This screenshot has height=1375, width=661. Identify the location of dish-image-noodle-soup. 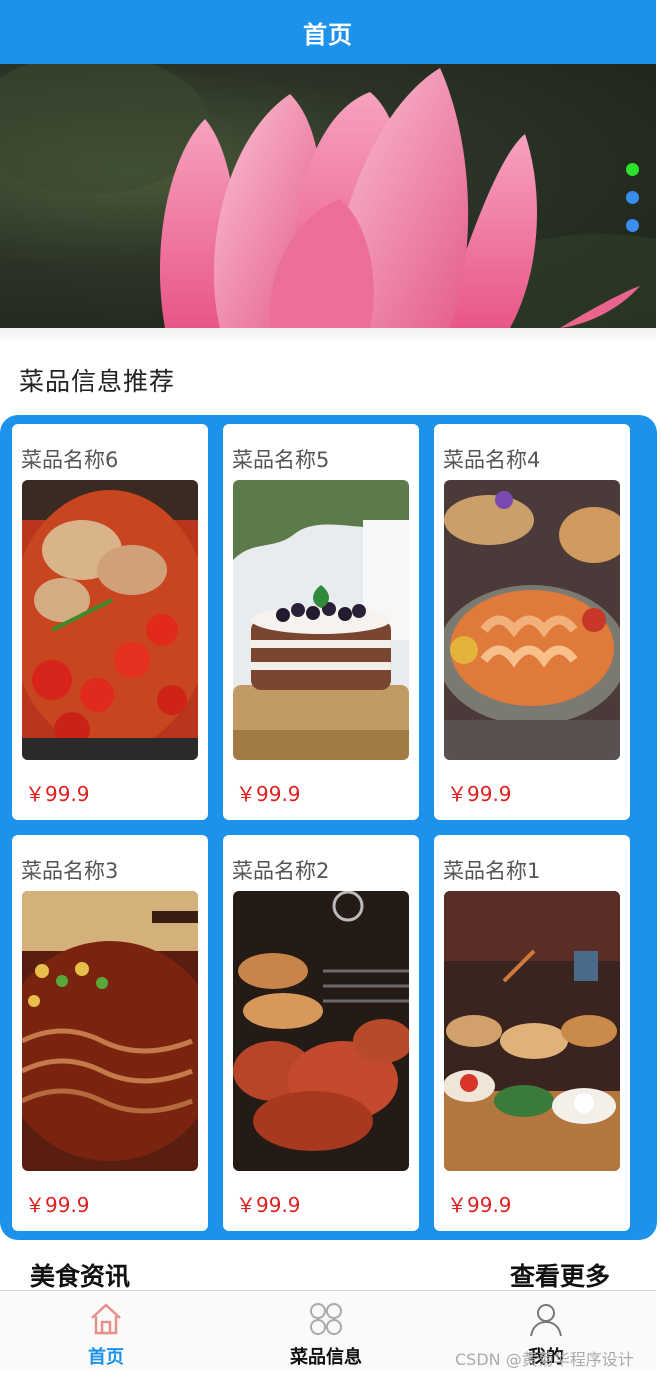
(110, 1031).